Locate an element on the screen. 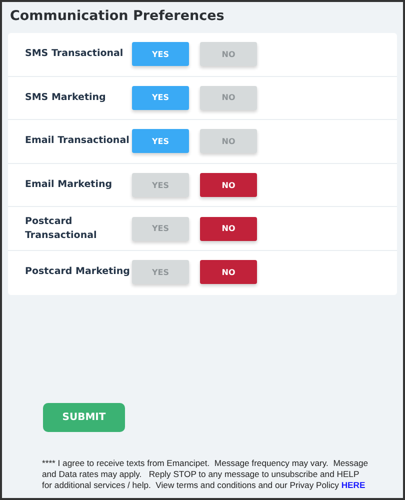 The height and width of the screenshot is (500, 405). preference-label: Postcard Marketing is located at coordinates (78, 272).